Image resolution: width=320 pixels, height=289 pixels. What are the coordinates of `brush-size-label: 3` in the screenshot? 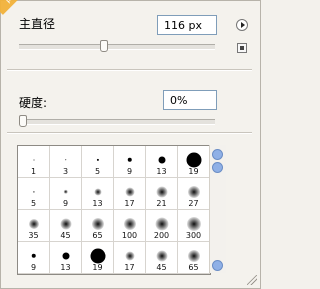 It's located at (65, 171).